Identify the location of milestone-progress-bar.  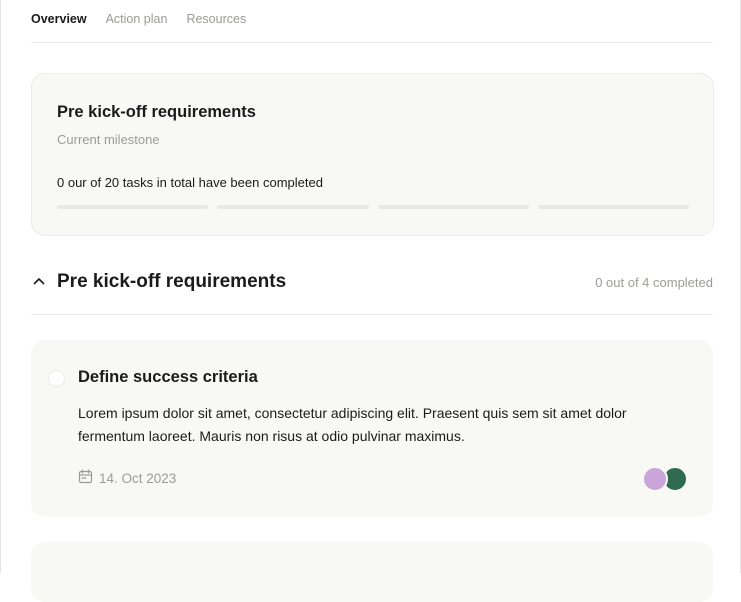
(373, 207).